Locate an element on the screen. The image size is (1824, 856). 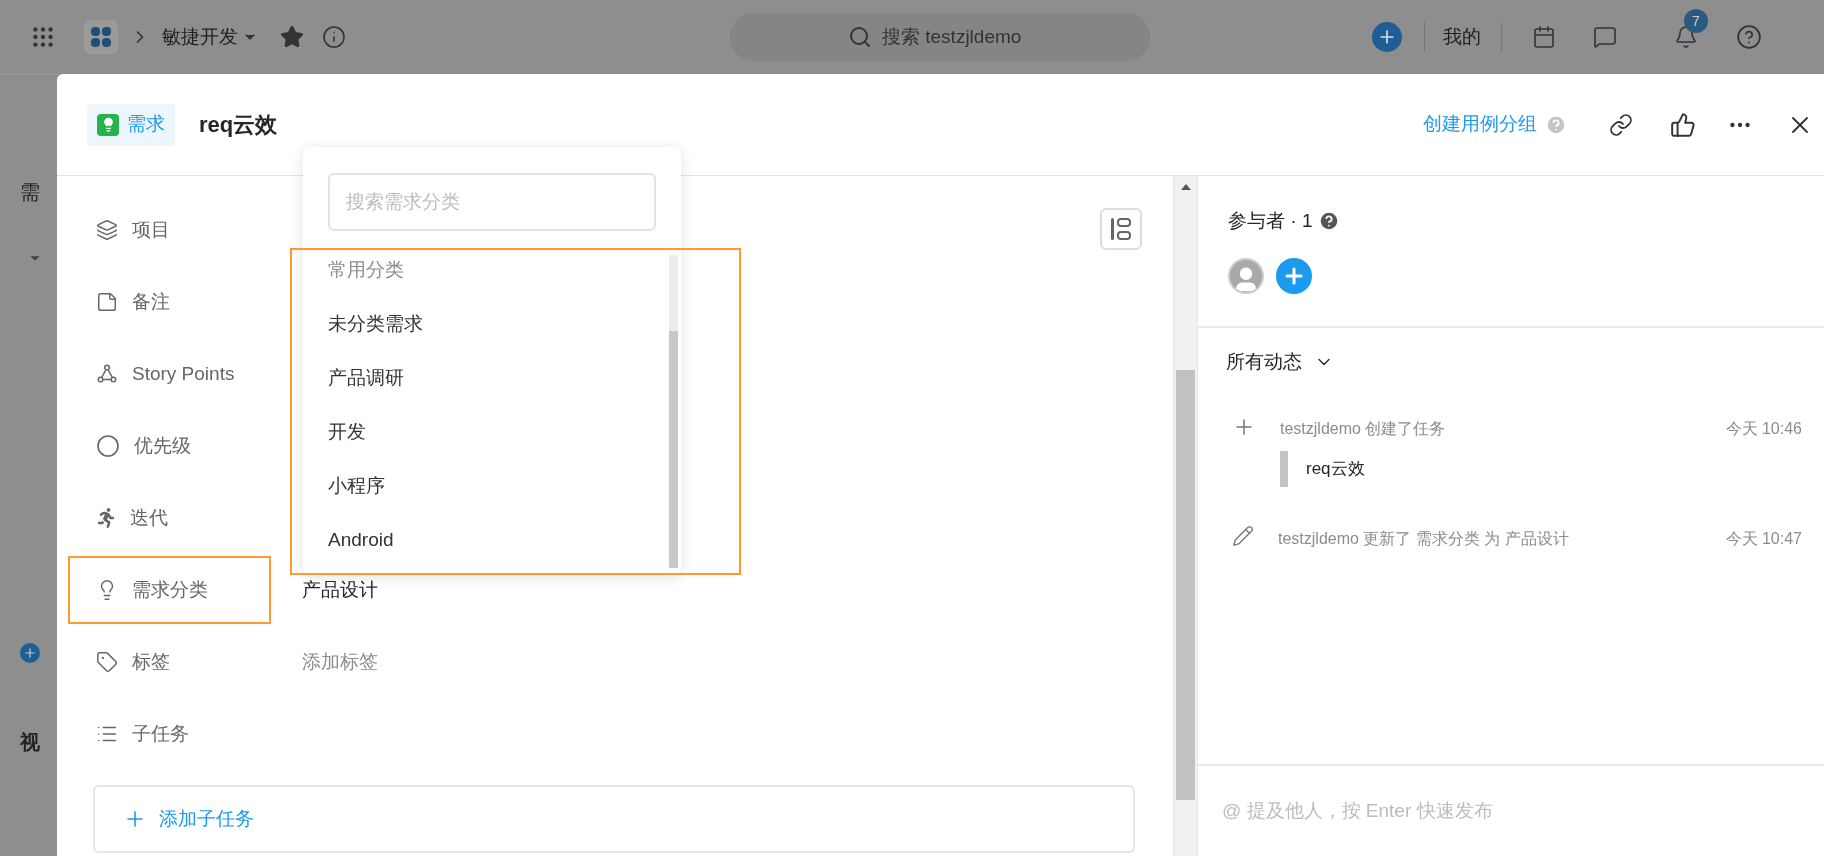
pencil-icon is located at coordinates (1243, 535).